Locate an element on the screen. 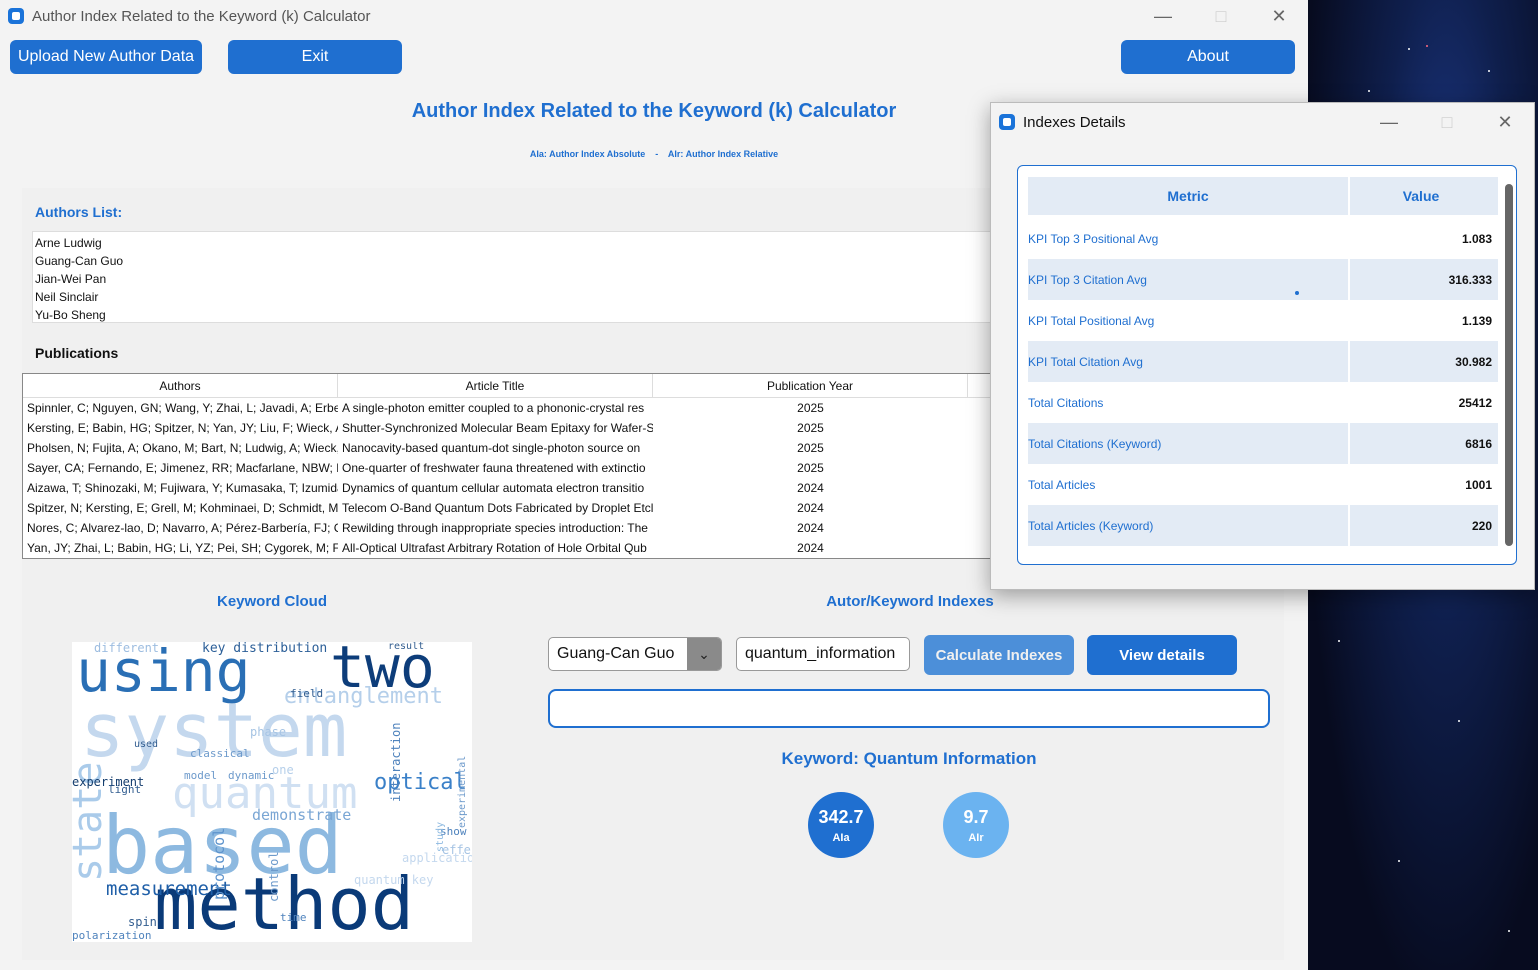 The image size is (1538, 970). metric-value: 1.139 is located at coordinates (1476, 320).